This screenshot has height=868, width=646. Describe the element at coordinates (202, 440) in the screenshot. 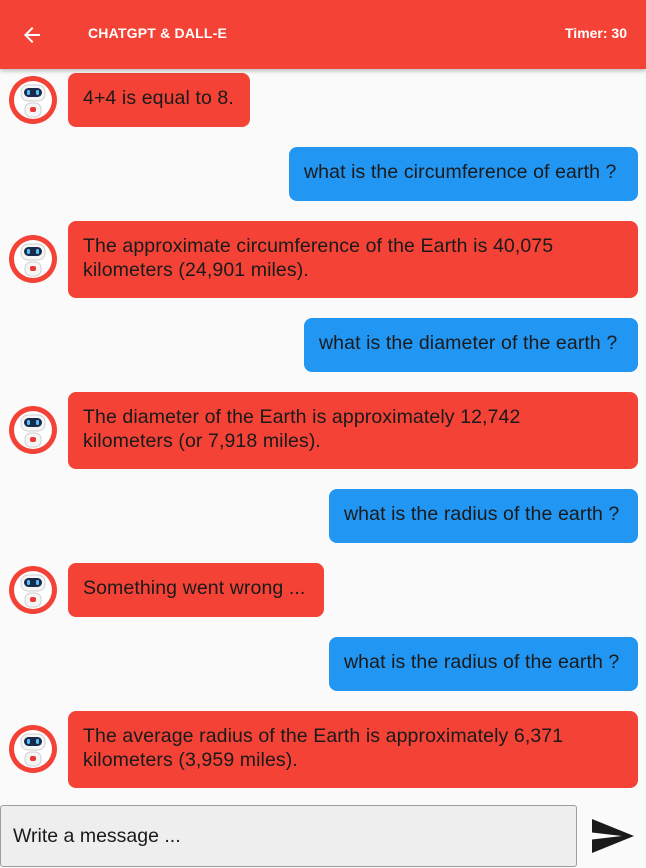

I see `message-text-line: kilometers (or 7,918 miles).` at that location.